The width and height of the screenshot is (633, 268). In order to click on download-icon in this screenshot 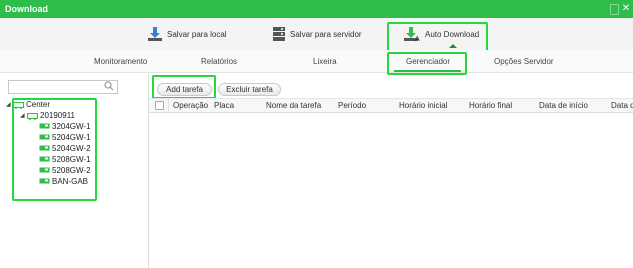, I will do `click(155, 34)`.